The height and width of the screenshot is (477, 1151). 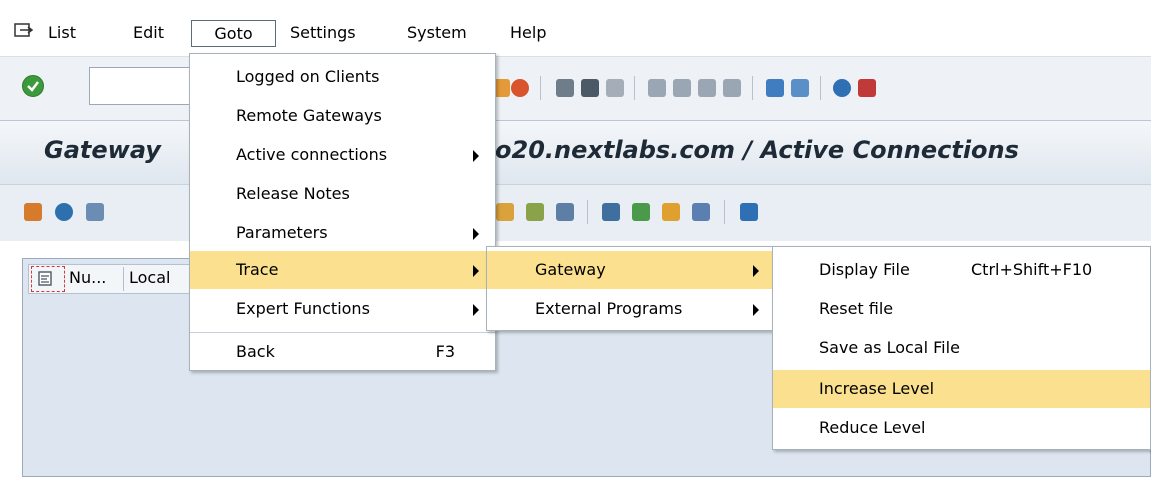 What do you see at coordinates (148, 33) in the screenshot?
I see `menu-edit: Edit` at bounding box center [148, 33].